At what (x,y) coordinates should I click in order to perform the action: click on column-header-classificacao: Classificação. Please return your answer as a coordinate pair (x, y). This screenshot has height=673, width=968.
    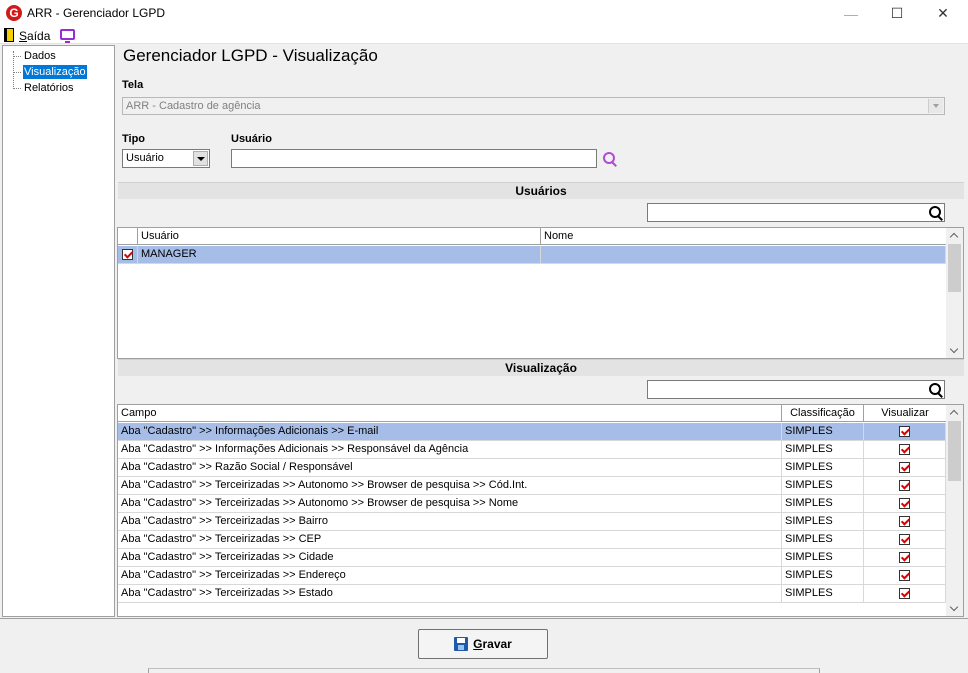
    Looking at the image, I should click on (823, 413).